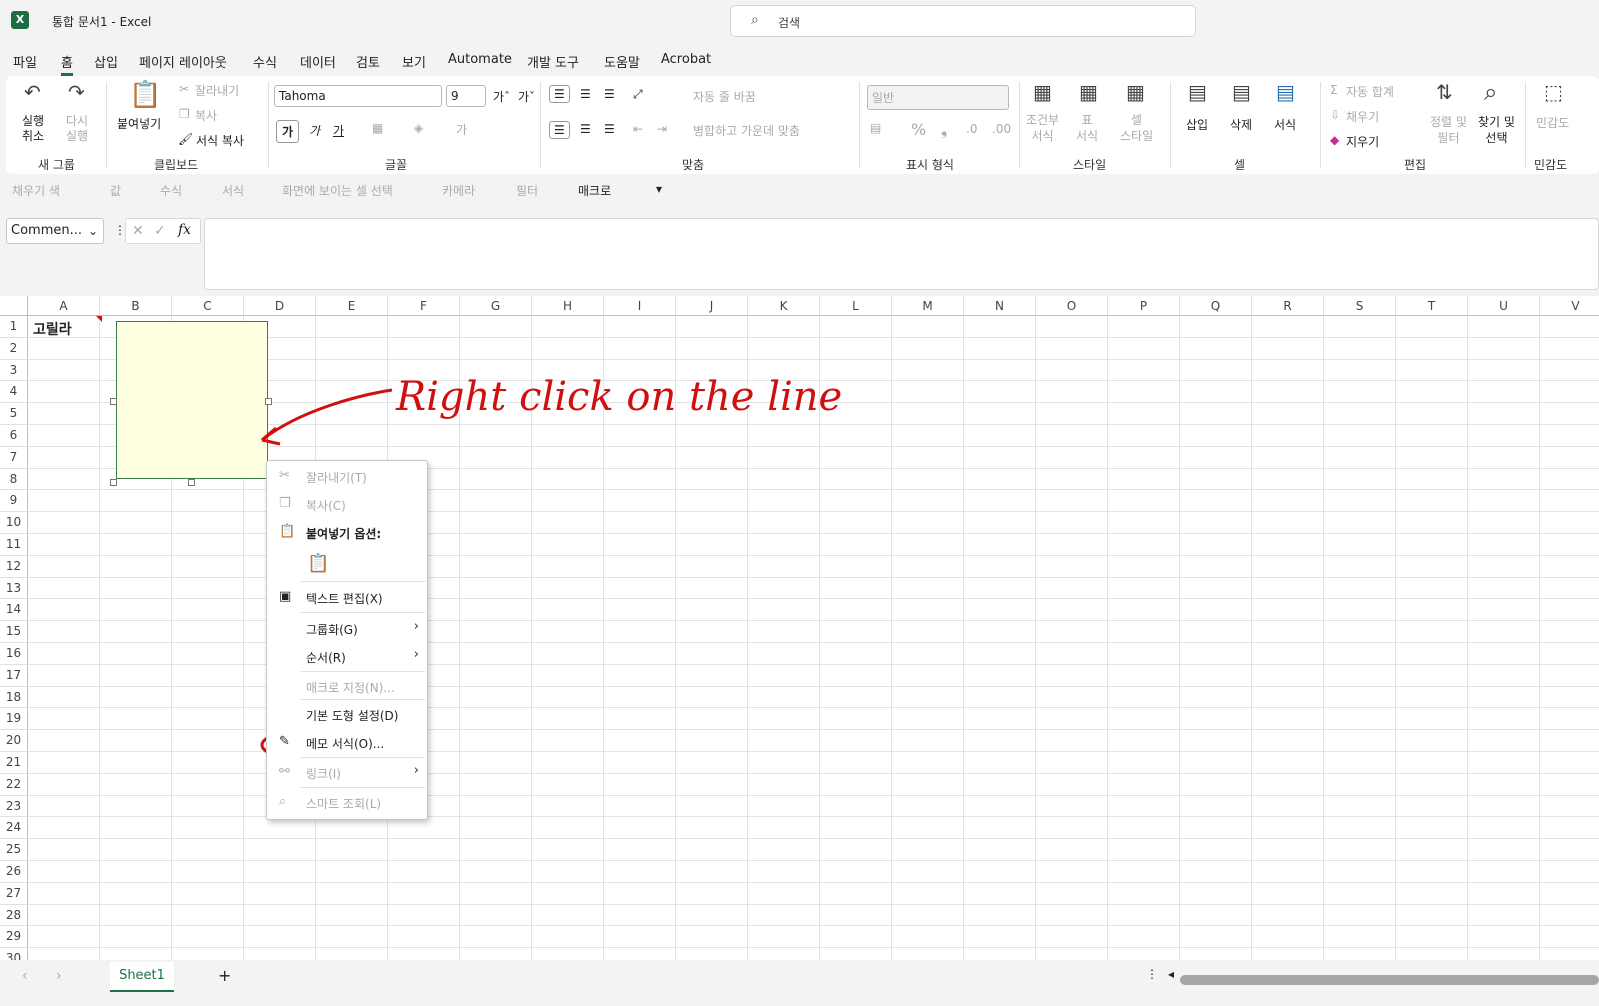 The height and width of the screenshot is (1006, 1599). Describe the element at coordinates (347, 563) in the screenshot. I see `paste-option-keep: 📋` at that location.